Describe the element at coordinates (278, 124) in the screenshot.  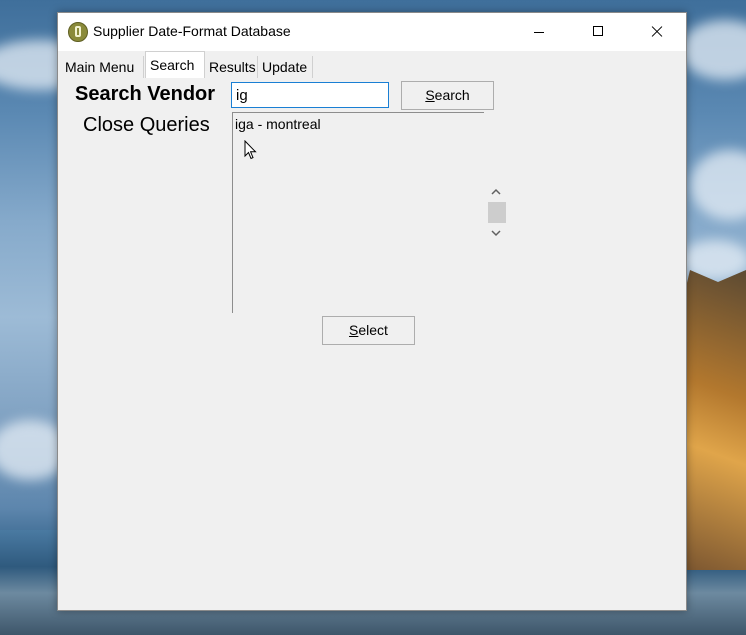
I see `list-item: iga - montreal` at that location.